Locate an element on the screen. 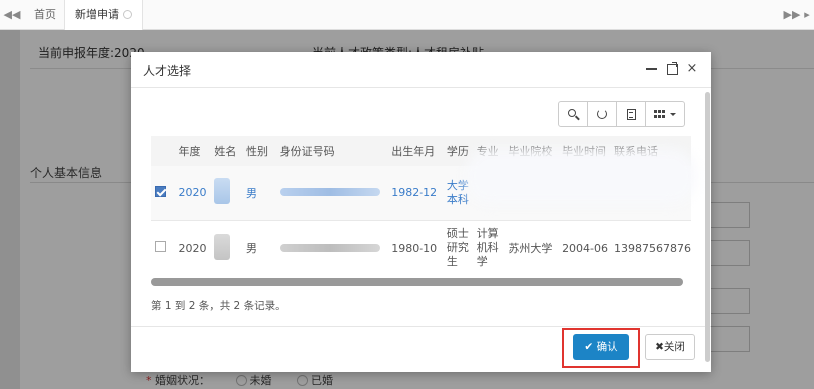 The image size is (814, 389). minimize-icon is located at coordinates (652, 69).